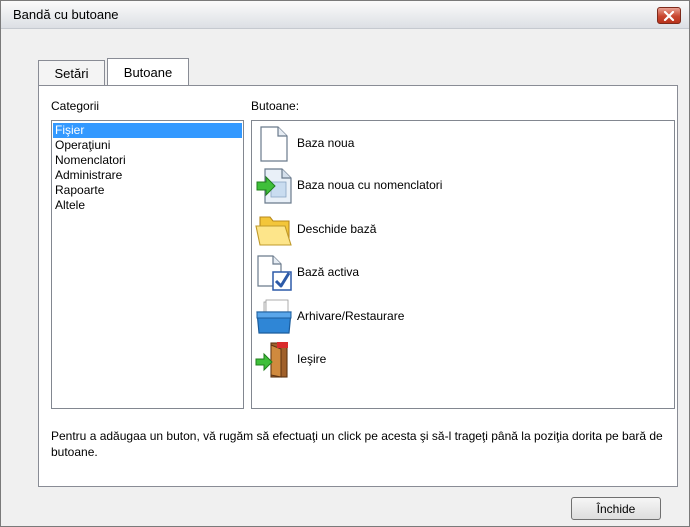 Image resolution: width=690 pixels, height=527 pixels. What do you see at coordinates (71, 73) in the screenshot?
I see `tab-setari: Setări` at bounding box center [71, 73].